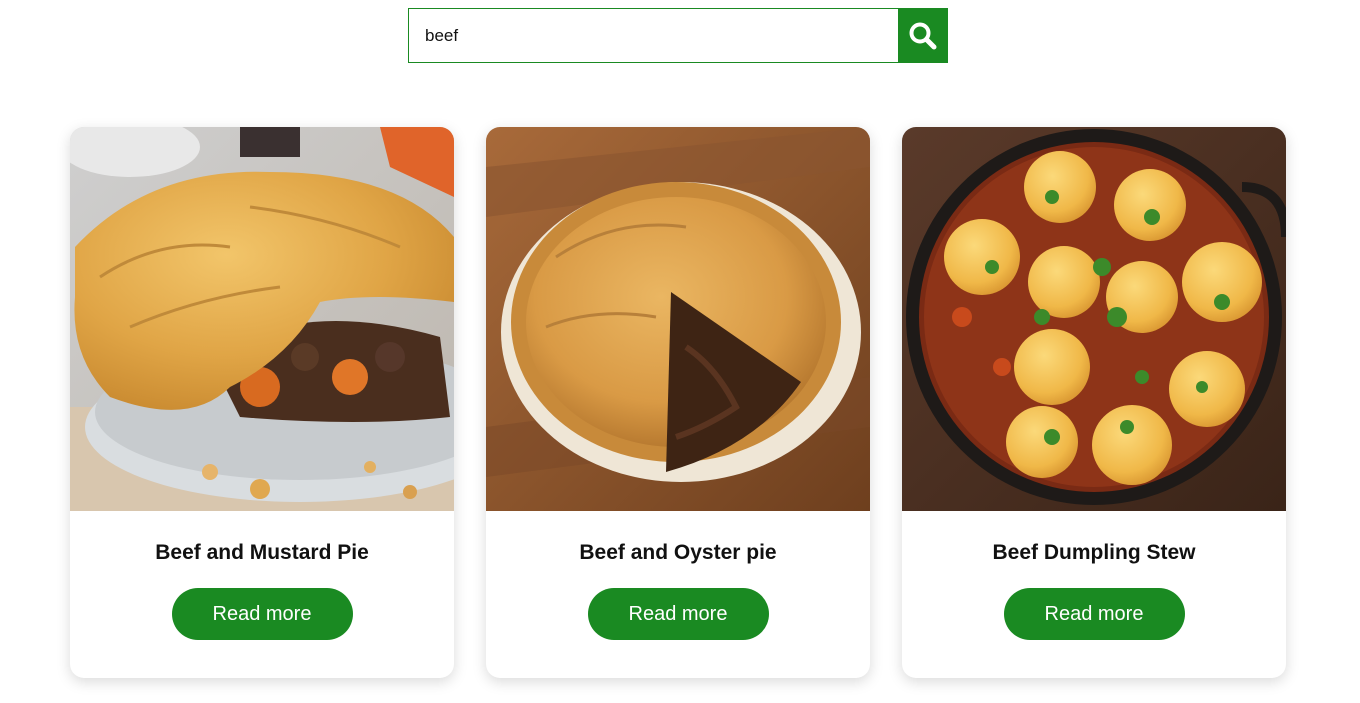 This screenshot has height=703, width=1360. I want to click on recipe-title: Beef and Mustard Pie, so click(262, 552).